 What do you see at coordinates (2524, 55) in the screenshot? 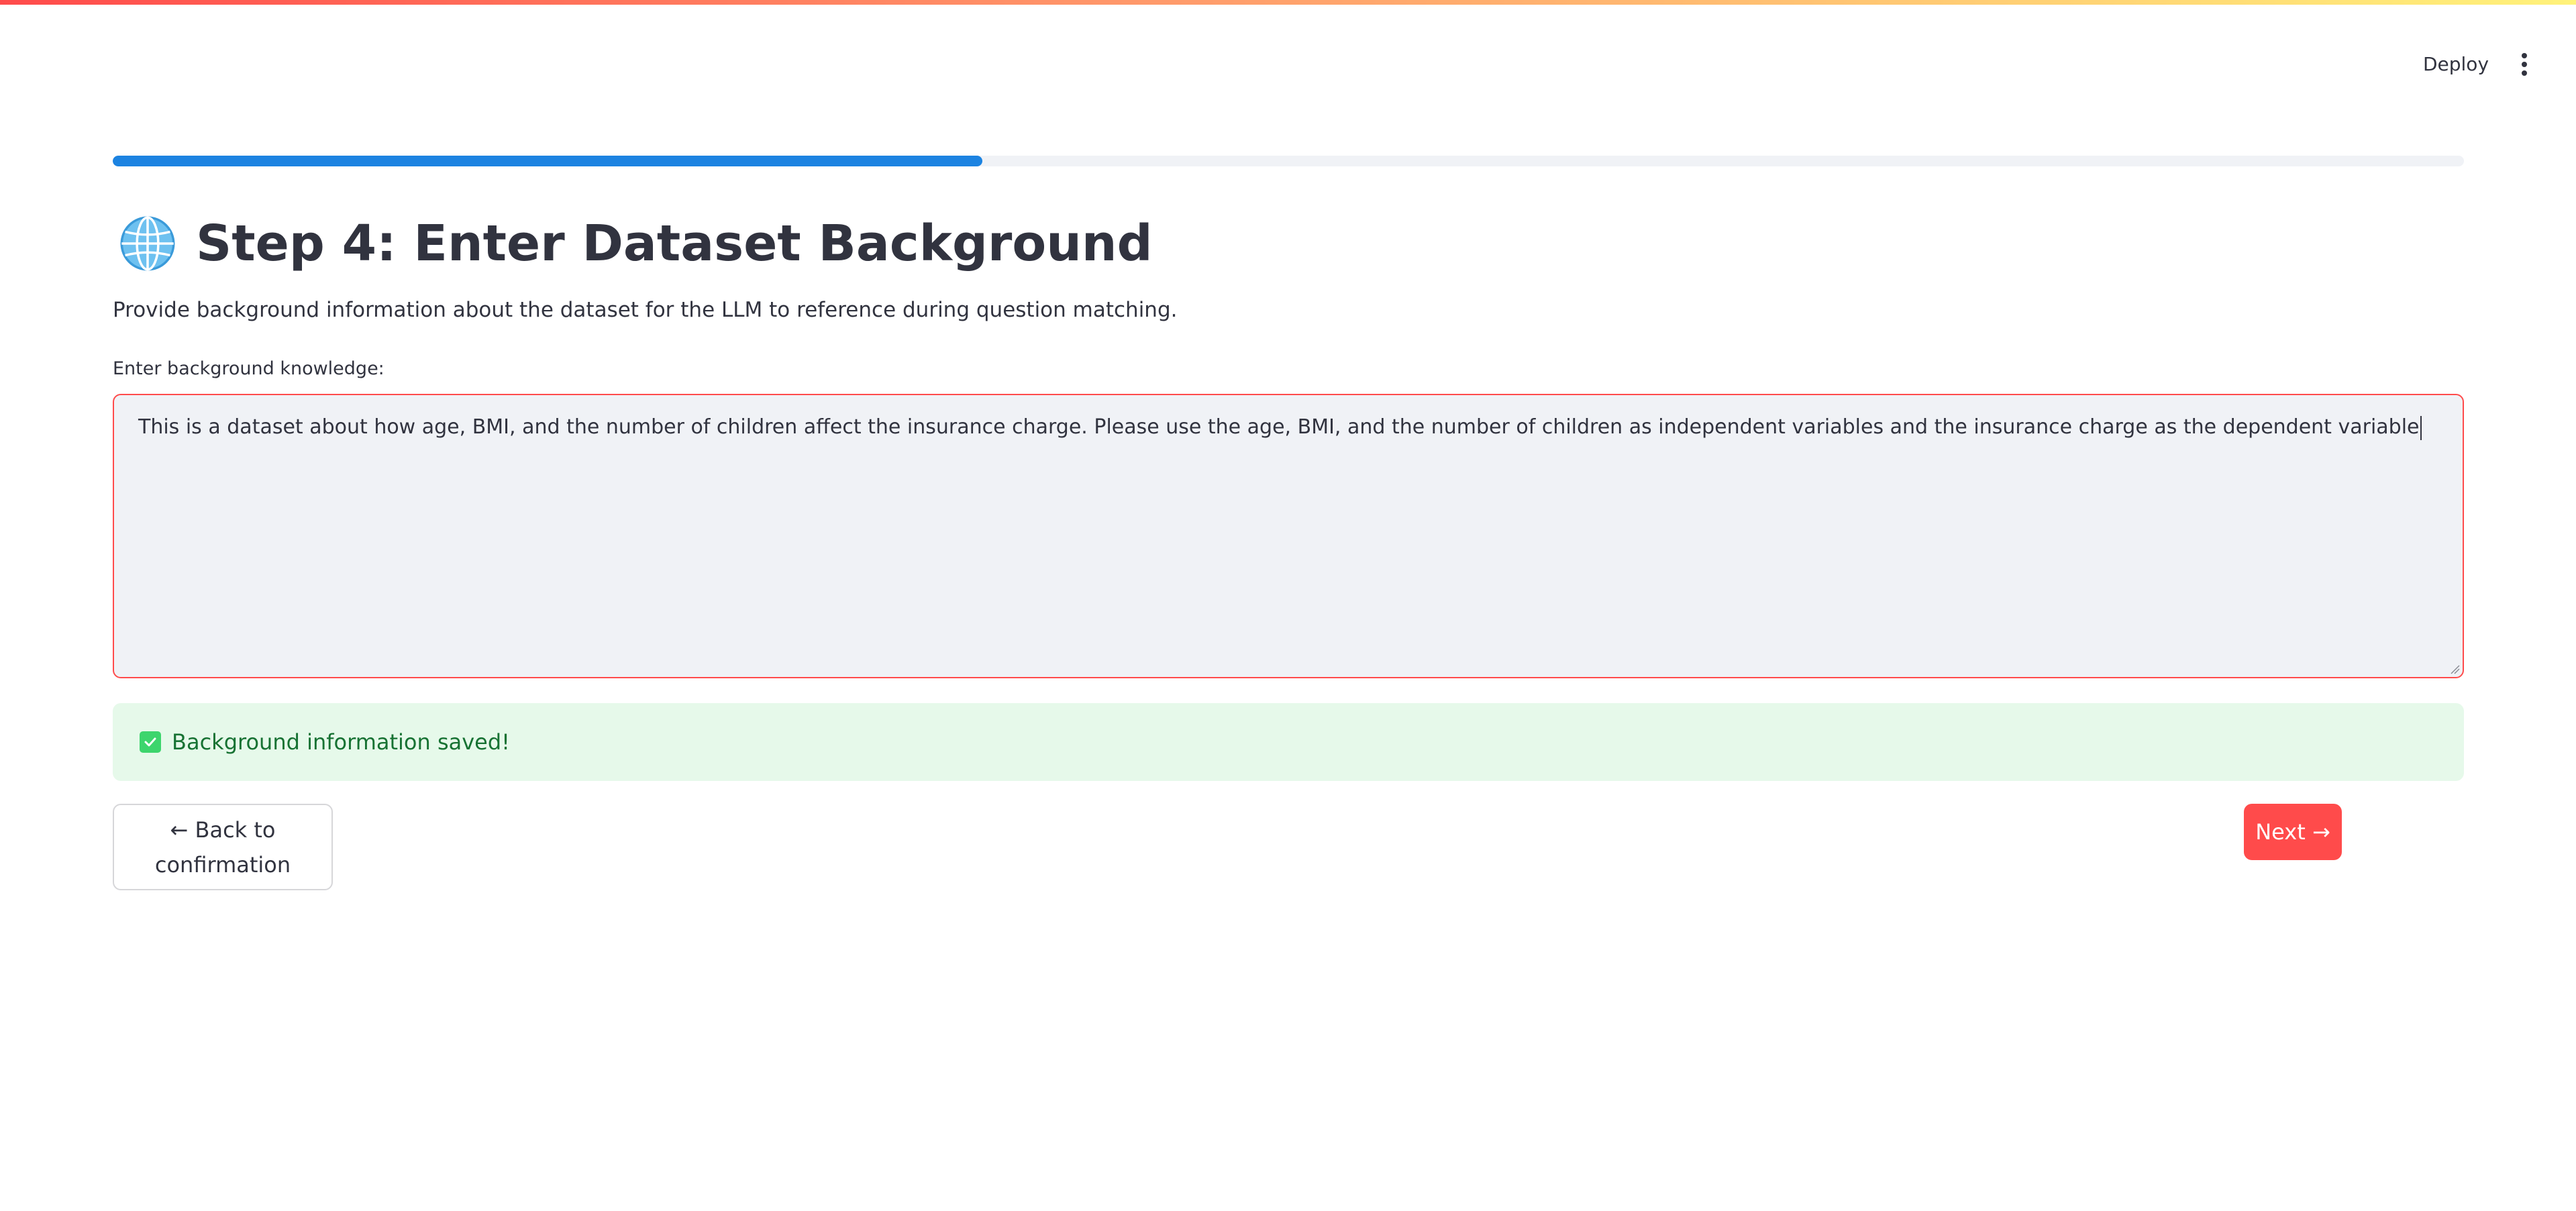
I see `vertical-dots-icon` at bounding box center [2524, 55].